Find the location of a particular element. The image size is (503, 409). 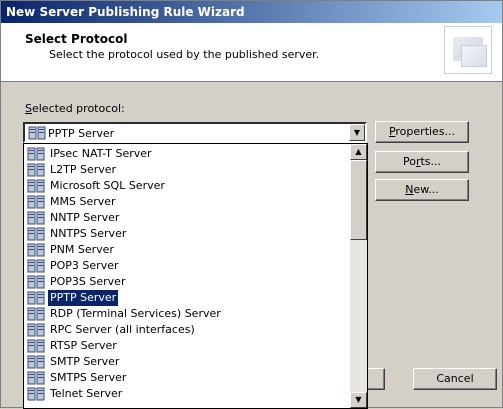

scroll-thumb is located at coordinates (358, 200).